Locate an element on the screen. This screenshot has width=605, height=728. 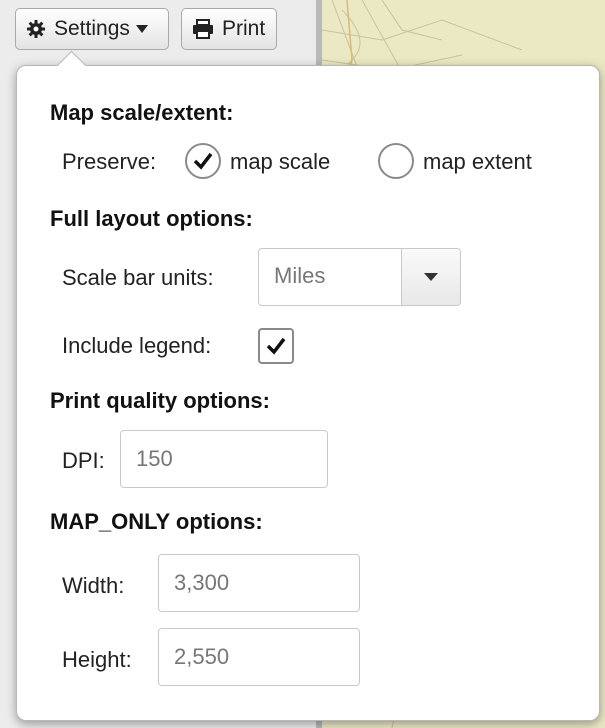
map-scale-radio is located at coordinates (203, 161).